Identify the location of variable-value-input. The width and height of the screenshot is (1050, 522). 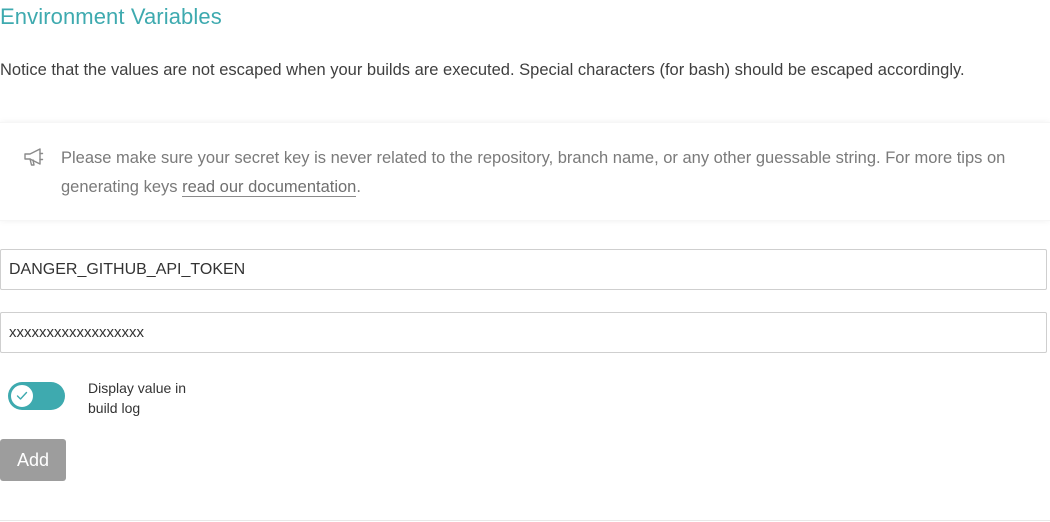
(523, 332).